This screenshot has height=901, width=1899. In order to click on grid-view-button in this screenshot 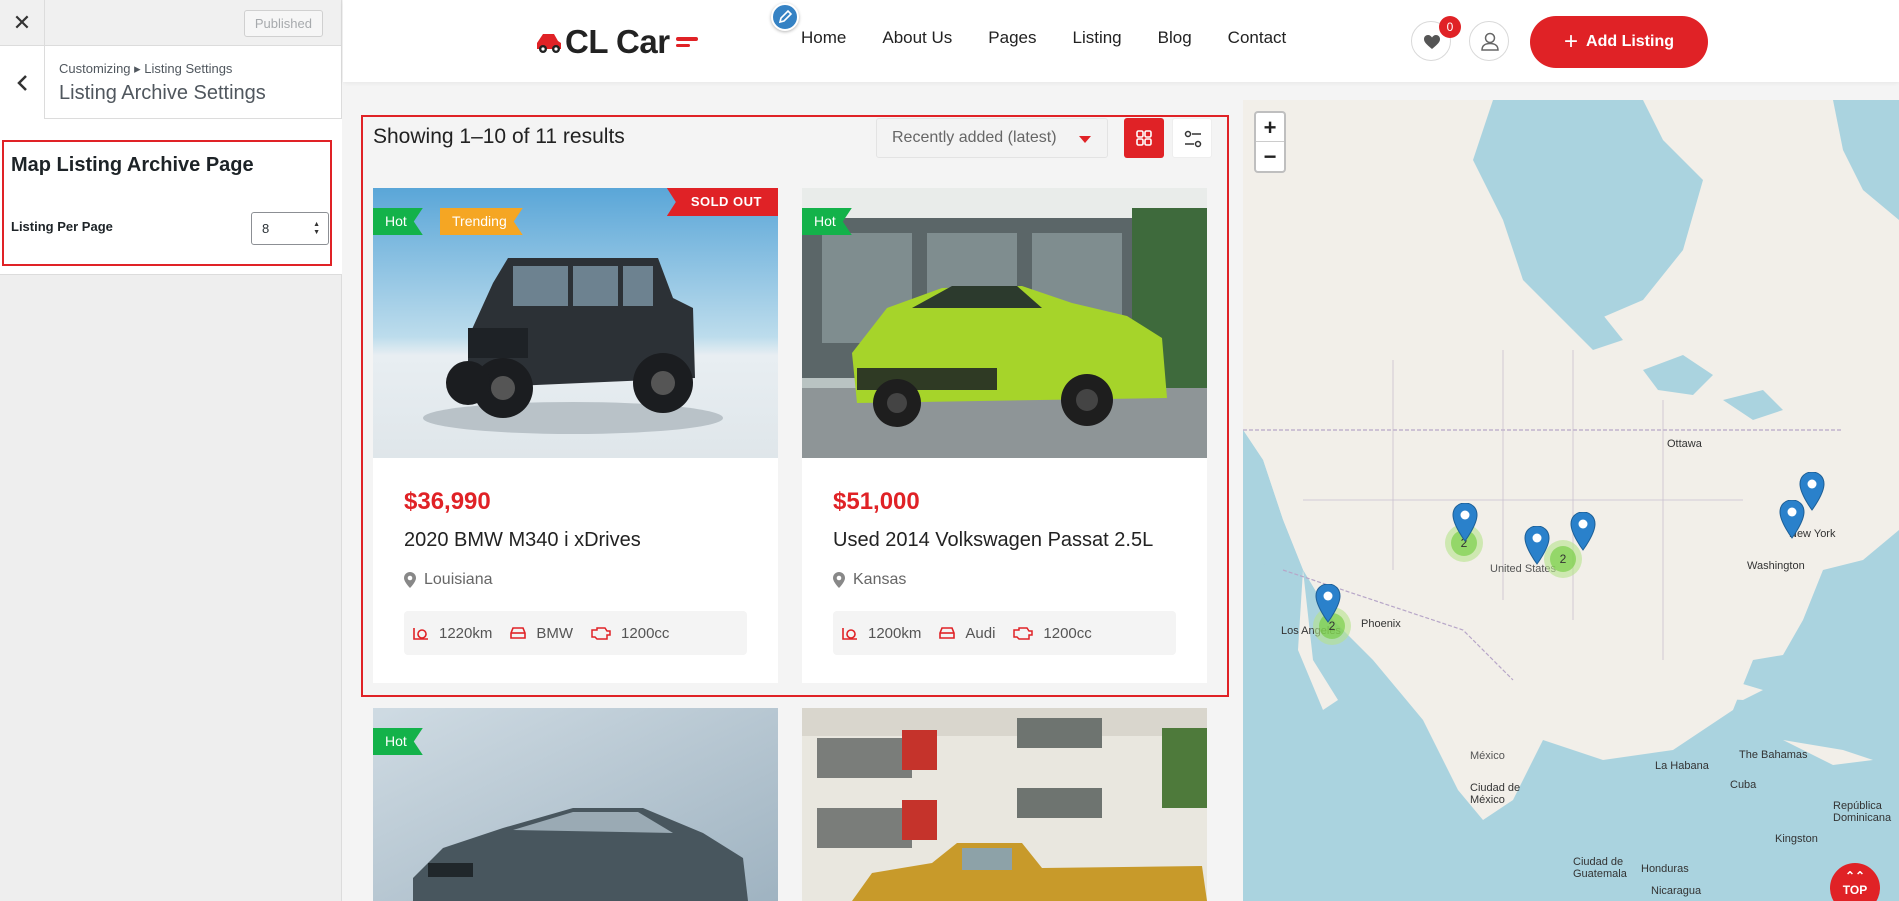, I will do `click(1144, 138)`.